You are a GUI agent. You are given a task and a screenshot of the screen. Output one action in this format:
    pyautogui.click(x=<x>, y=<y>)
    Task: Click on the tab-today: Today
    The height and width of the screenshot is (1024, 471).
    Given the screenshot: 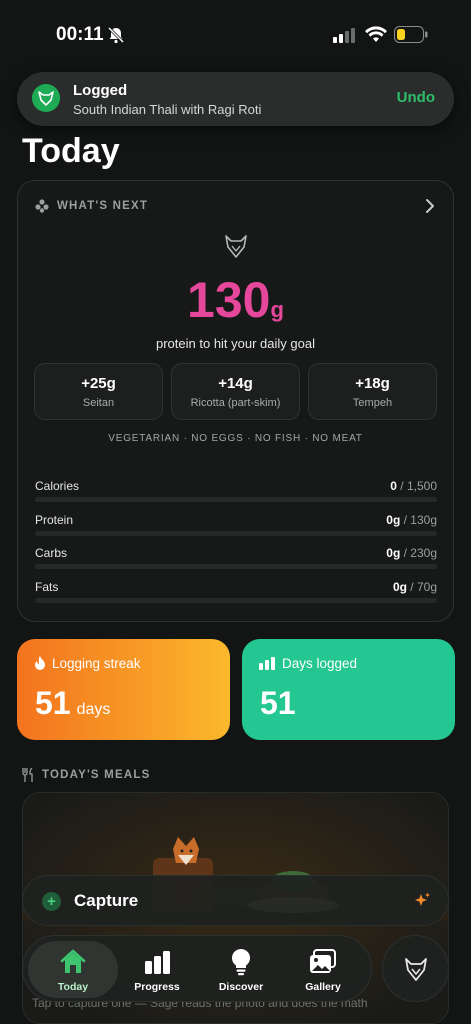 What is the action you would take?
    pyautogui.click(x=73, y=969)
    